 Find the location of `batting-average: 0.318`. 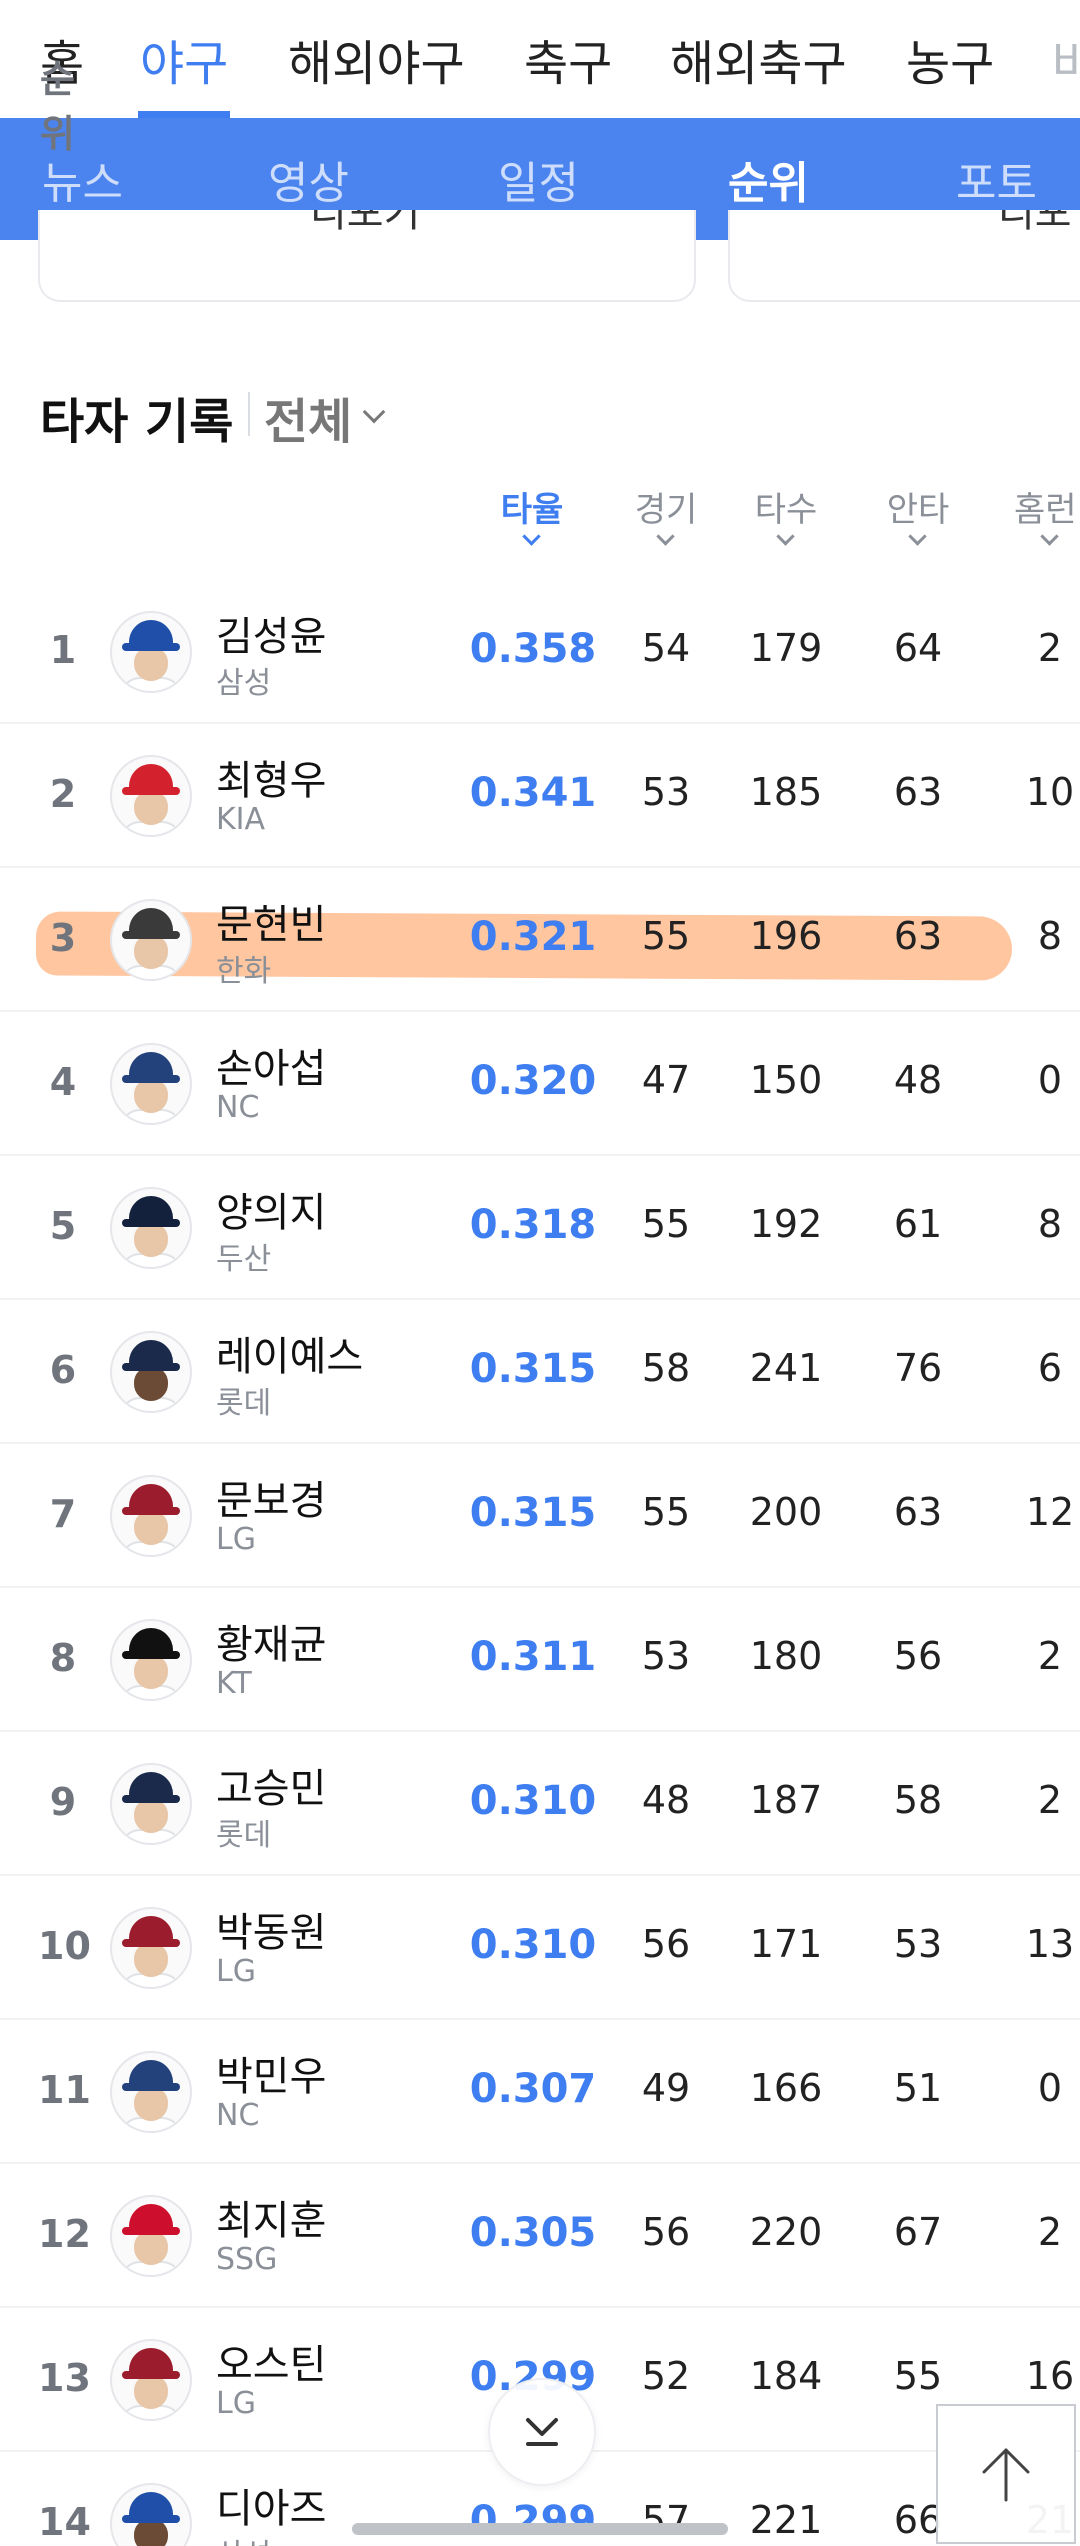

batting-average: 0.318 is located at coordinates (533, 1225).